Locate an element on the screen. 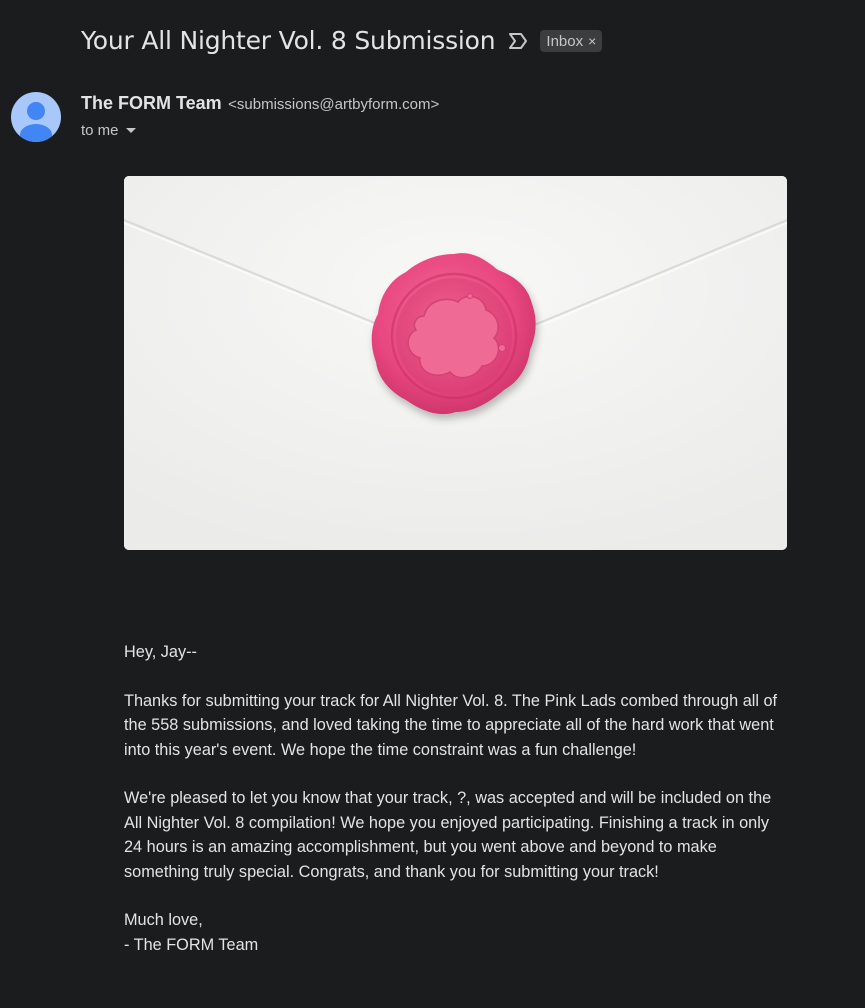 The width and height of the screenshot is (865, 1008). default-avatar-icon is located at coordinates (36, 122).